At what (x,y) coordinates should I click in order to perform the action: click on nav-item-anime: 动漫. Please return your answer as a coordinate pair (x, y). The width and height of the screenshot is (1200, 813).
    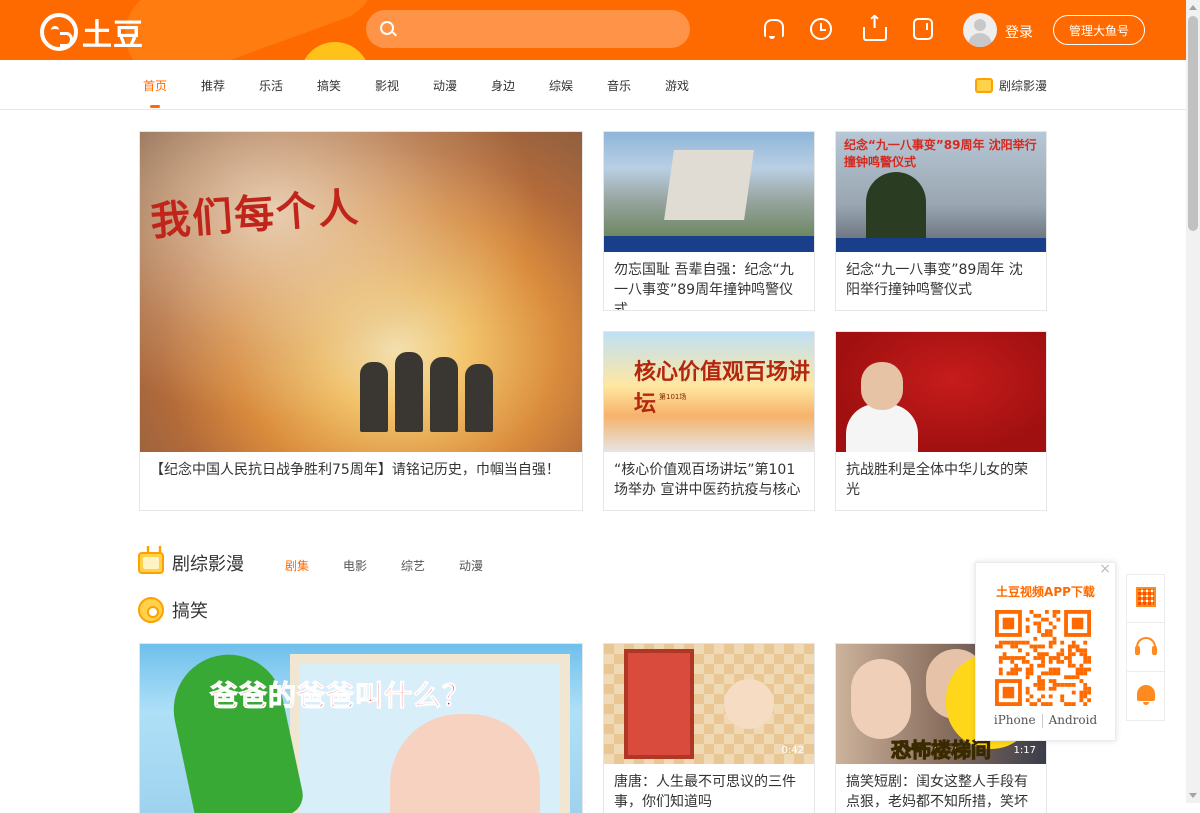
    Looking at the image, I should click on (445, 85).